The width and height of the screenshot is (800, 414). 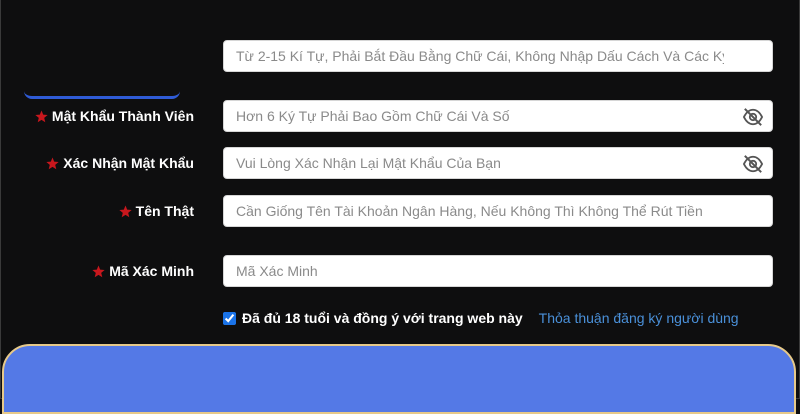 I want to click on password-label-text: Mật Khẩu Thành Viên, so click(x=122, y=116).